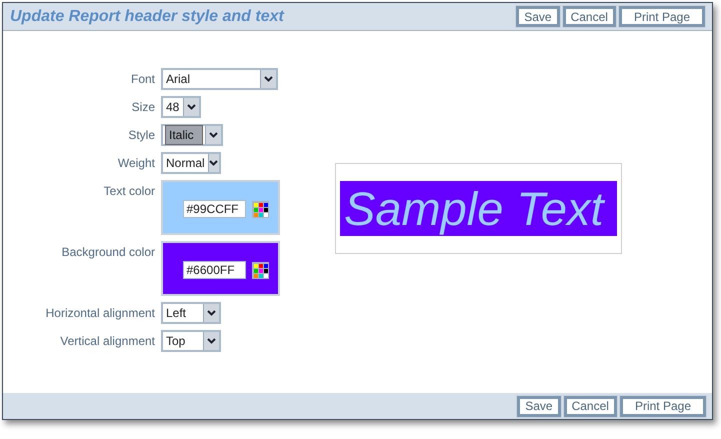 This screenshot has height=439, width=721. I want to click on select-field: Left, so click(191, 313).